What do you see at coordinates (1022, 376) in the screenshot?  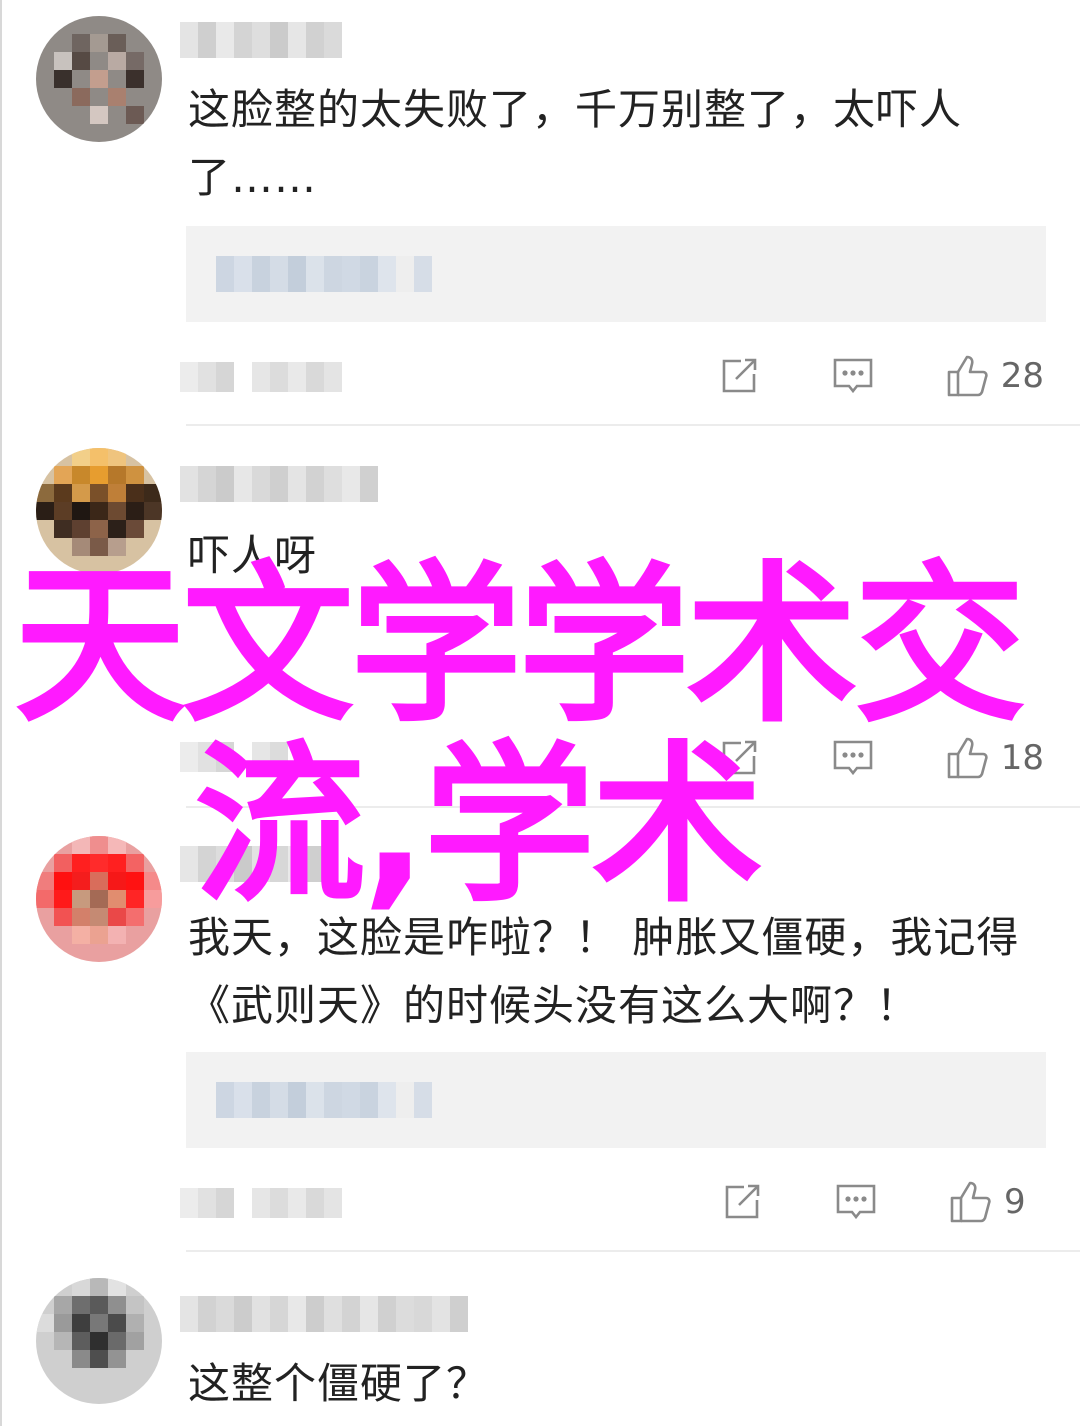 I see `like-count: 28` at bounding box center [1022, 376].